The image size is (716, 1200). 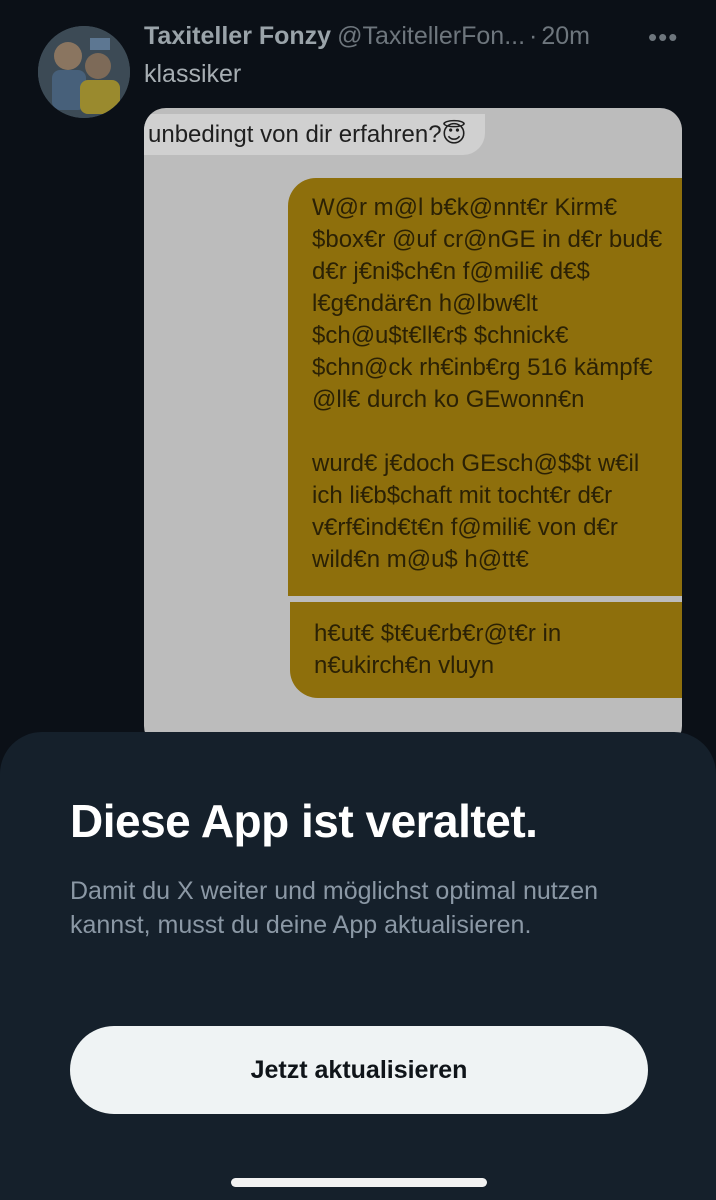 I want to click on sheet-title: Diese App ist veraltet., so click(x=304, y=821).